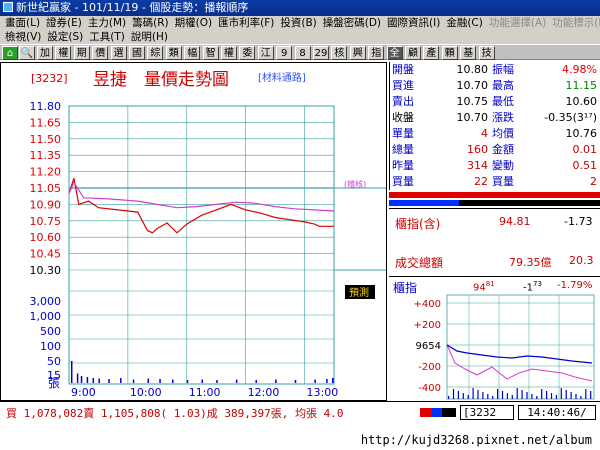 The height and width of the screenshot is (450, 600). I want to click on menu2-item-3: 說明(H), so click(149, 37).